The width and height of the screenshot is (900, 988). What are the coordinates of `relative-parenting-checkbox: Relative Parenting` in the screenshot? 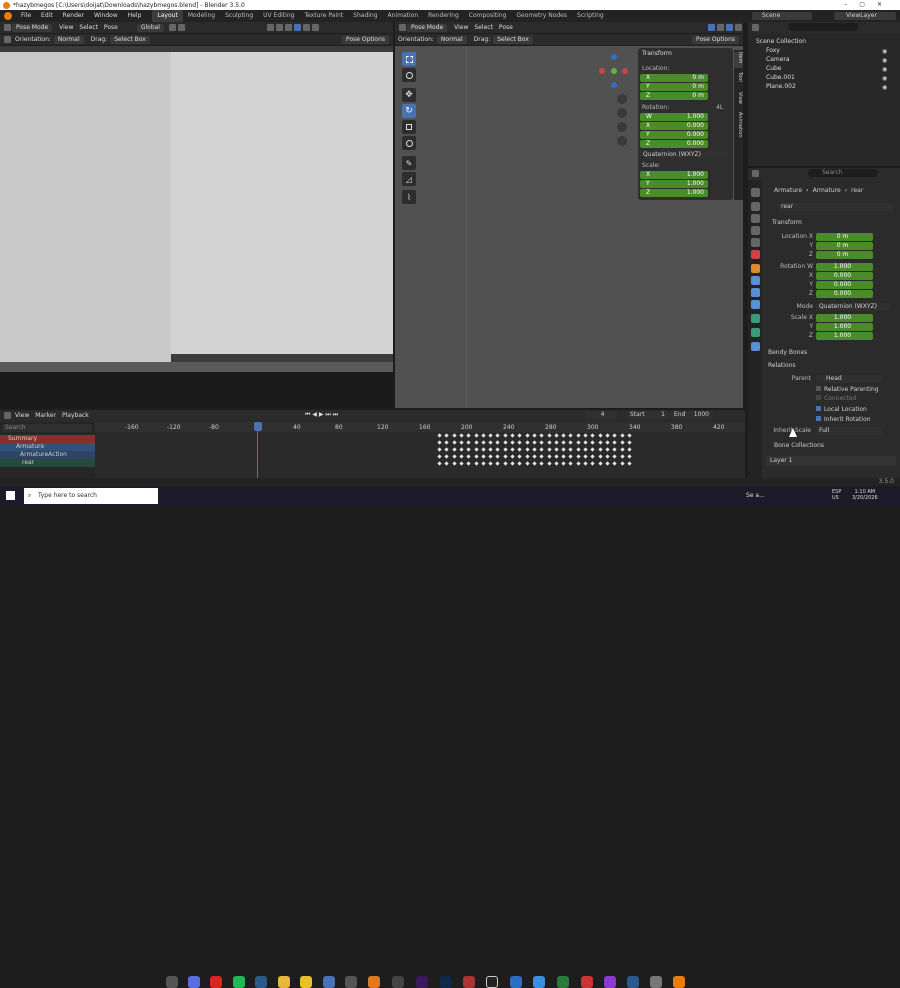 It's located at (847, 389).